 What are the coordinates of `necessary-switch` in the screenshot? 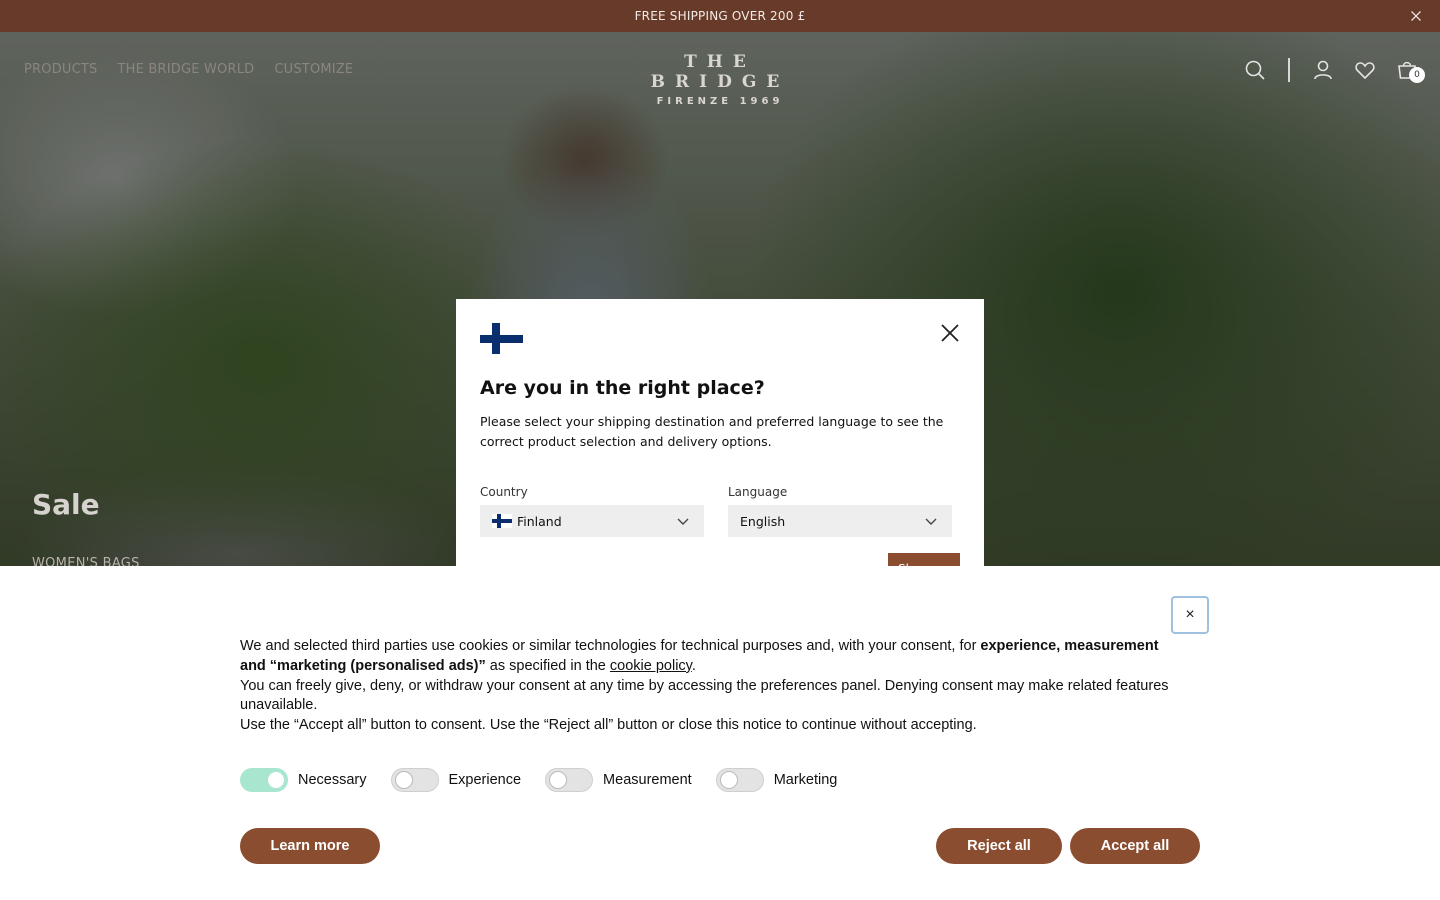 It's located at (264, 780).